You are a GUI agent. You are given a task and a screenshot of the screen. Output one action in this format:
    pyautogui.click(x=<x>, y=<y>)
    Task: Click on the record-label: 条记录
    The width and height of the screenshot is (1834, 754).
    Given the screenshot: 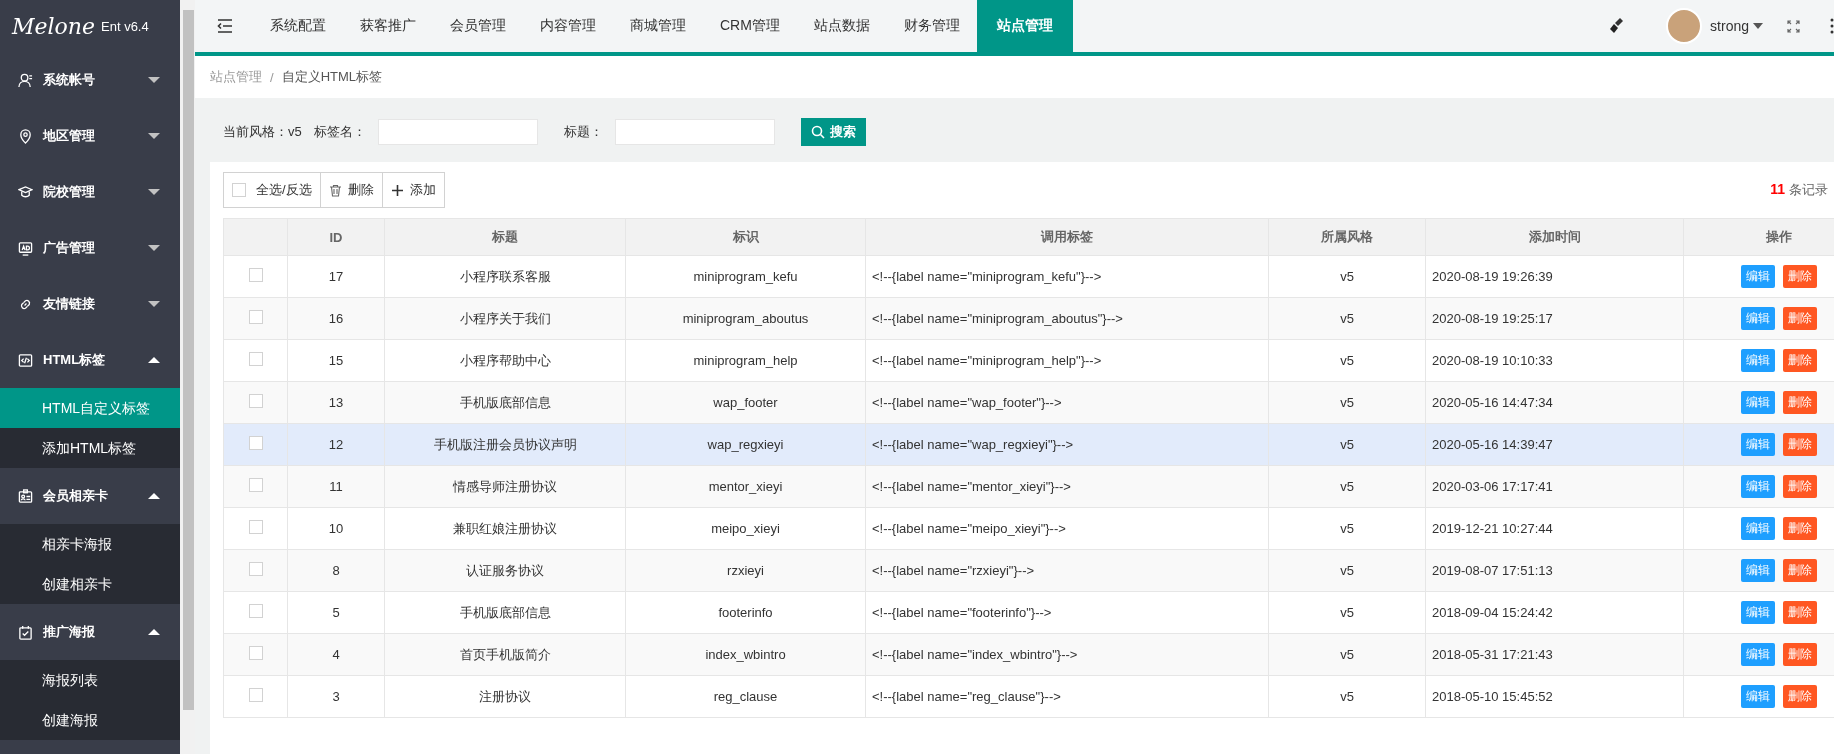 What is the action you would take?
    pyautogui.click(x=1808, y=189)
    